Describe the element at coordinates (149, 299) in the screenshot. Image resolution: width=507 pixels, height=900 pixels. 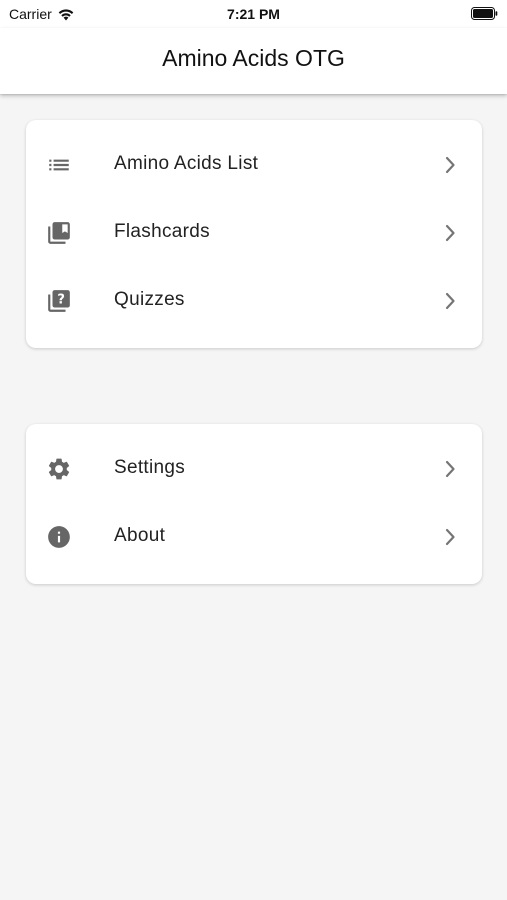
I see `menu-item-label: Quizzes` at that location.